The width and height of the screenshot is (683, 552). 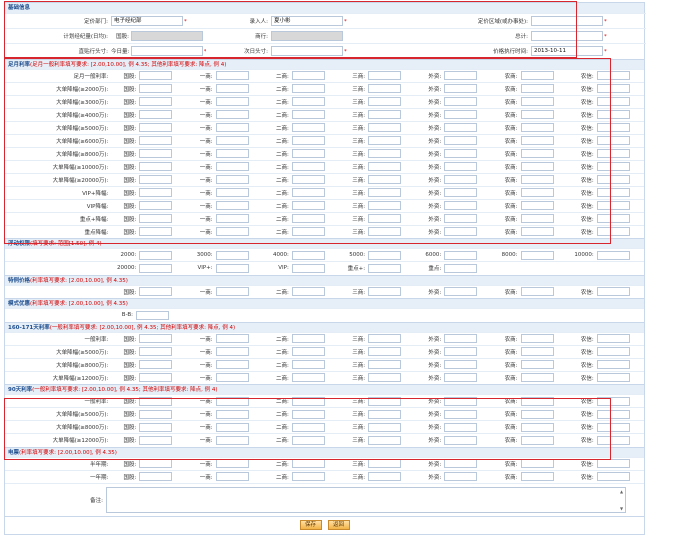 I want to click on exec-date-input: 2013-10-11, so click(x=567, y=51).